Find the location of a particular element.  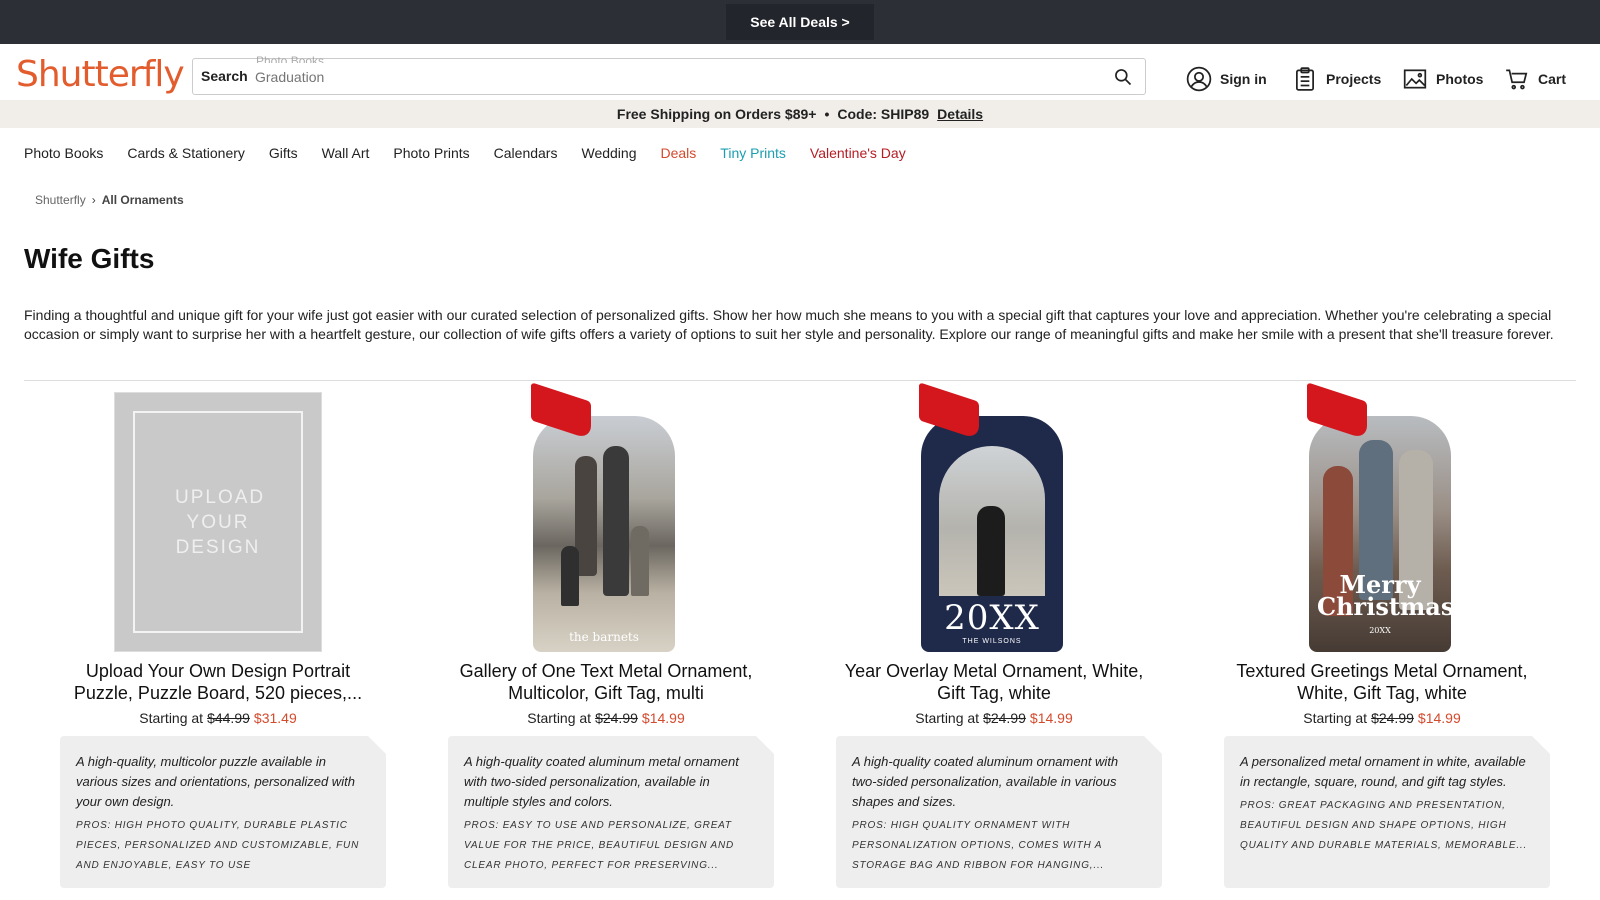

nav-item-calendars: Calendars is located at coordinates (526, 153).